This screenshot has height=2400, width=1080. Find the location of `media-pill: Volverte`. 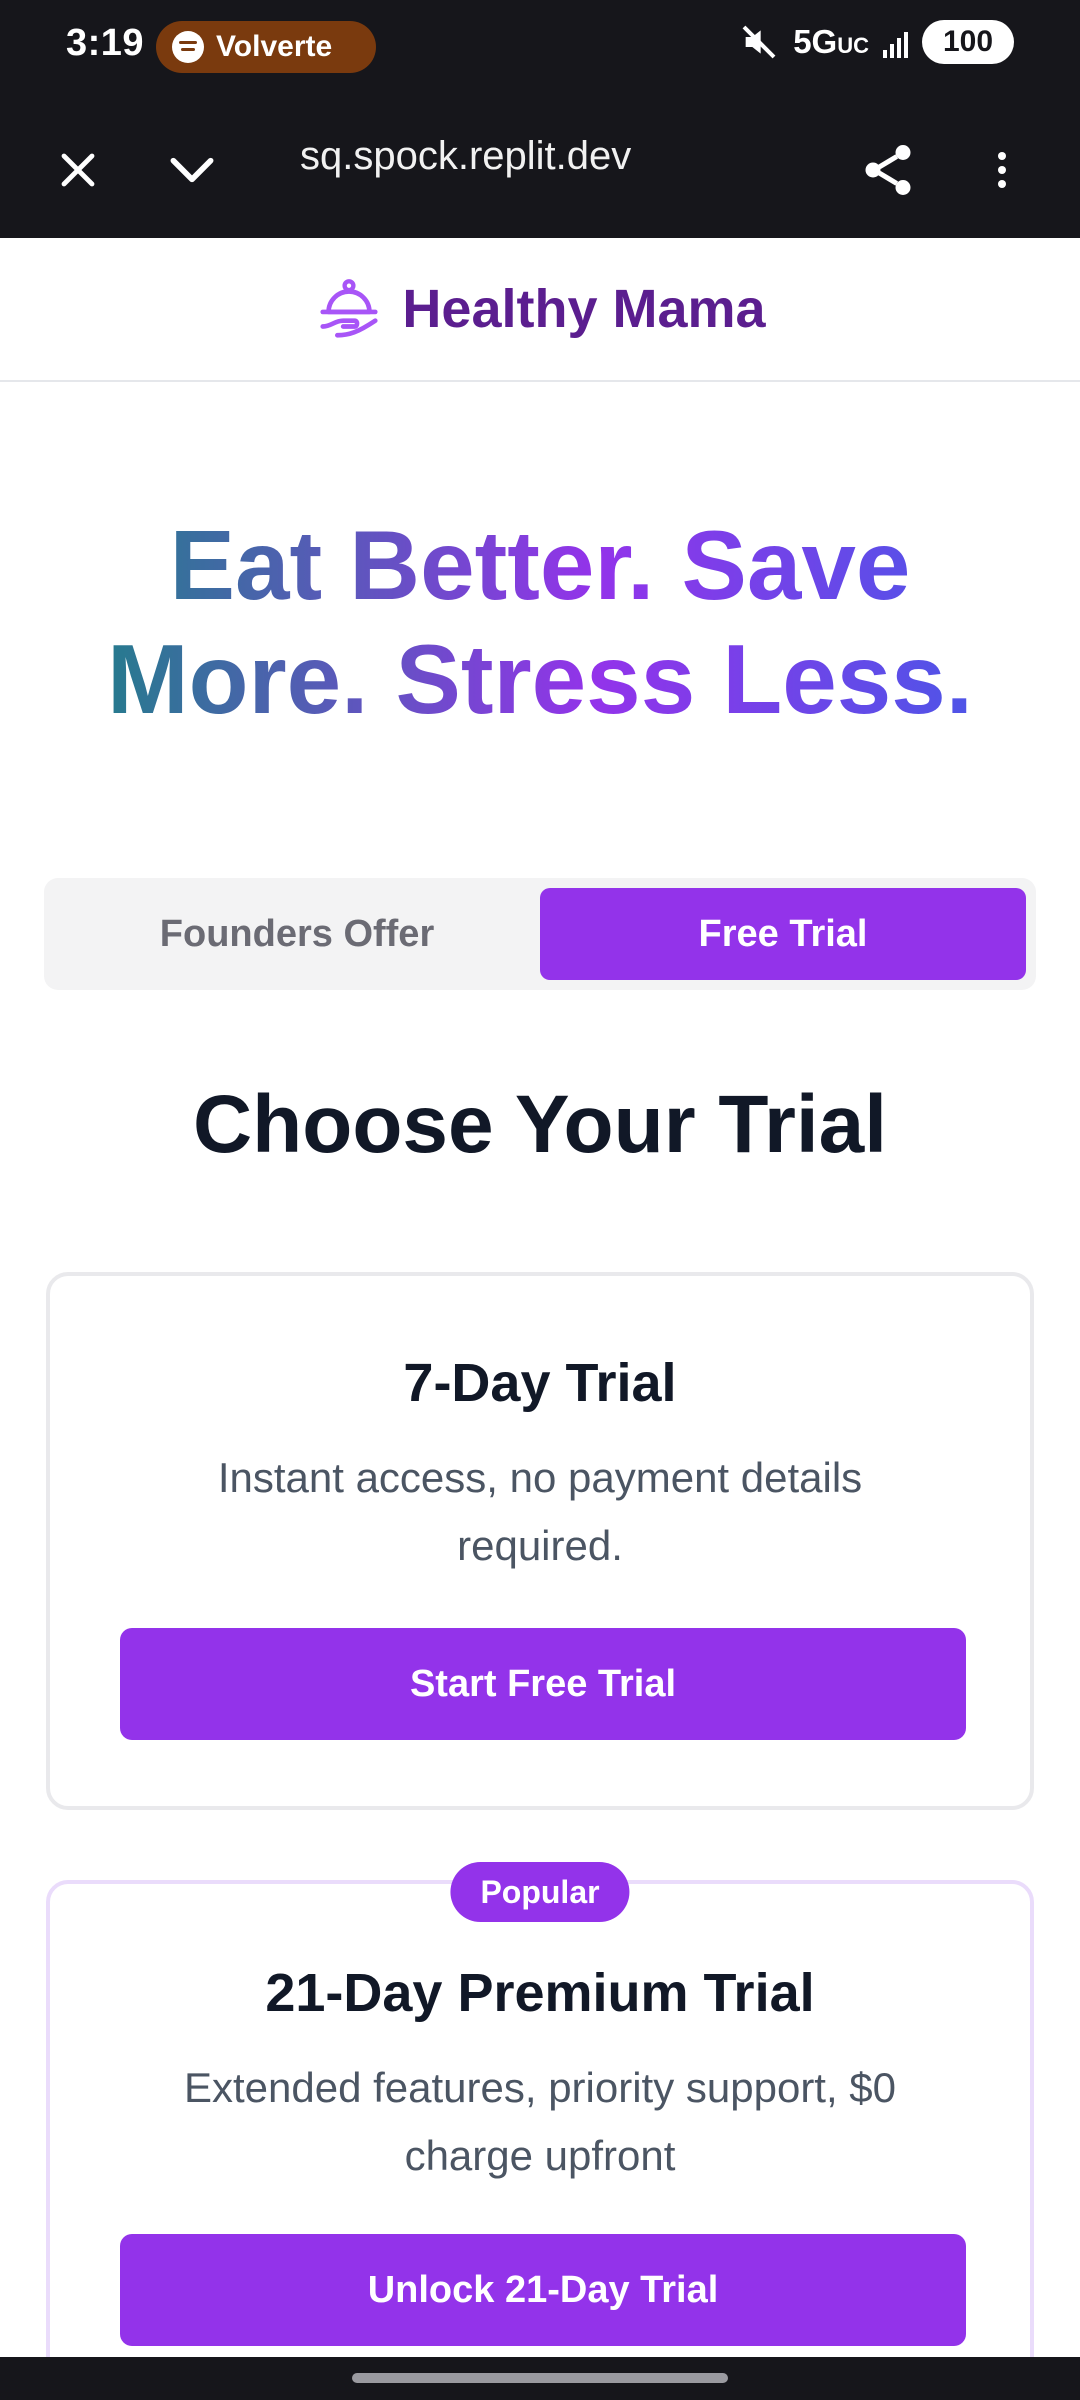

media-pill: Volverte is located at coordinates (266, 47).